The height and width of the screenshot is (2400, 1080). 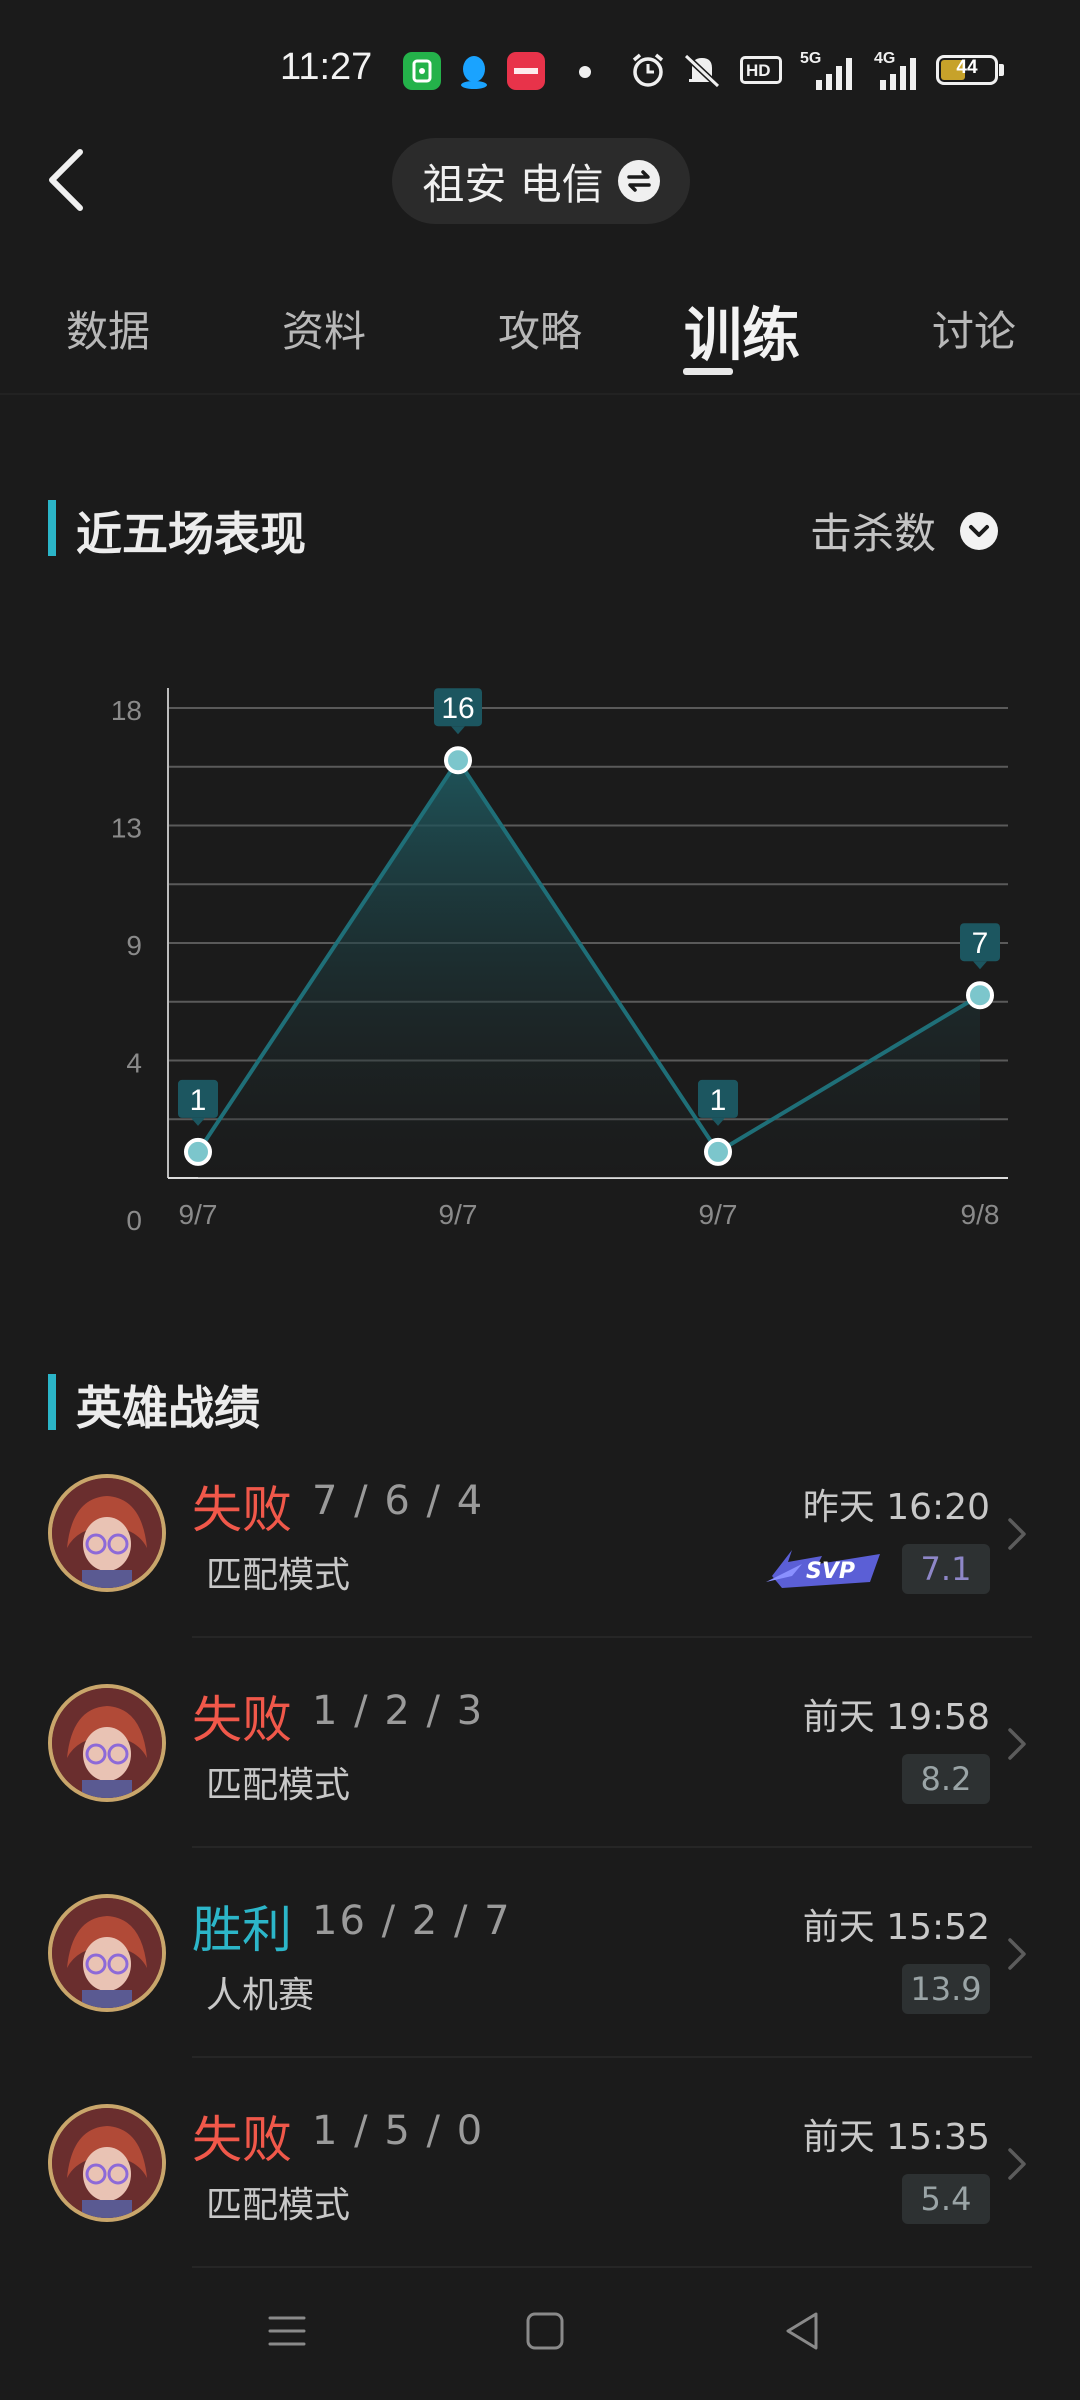 I want to click on home-square-icon, so click(x=545, y=2331).